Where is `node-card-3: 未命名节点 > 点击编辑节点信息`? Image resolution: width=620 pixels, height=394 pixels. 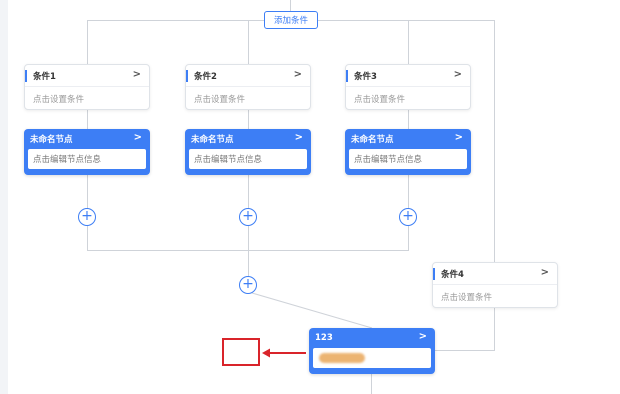
node-card-3: 未命名节点 > 点击编辑节点信息 is located at coordinates (408, 152).